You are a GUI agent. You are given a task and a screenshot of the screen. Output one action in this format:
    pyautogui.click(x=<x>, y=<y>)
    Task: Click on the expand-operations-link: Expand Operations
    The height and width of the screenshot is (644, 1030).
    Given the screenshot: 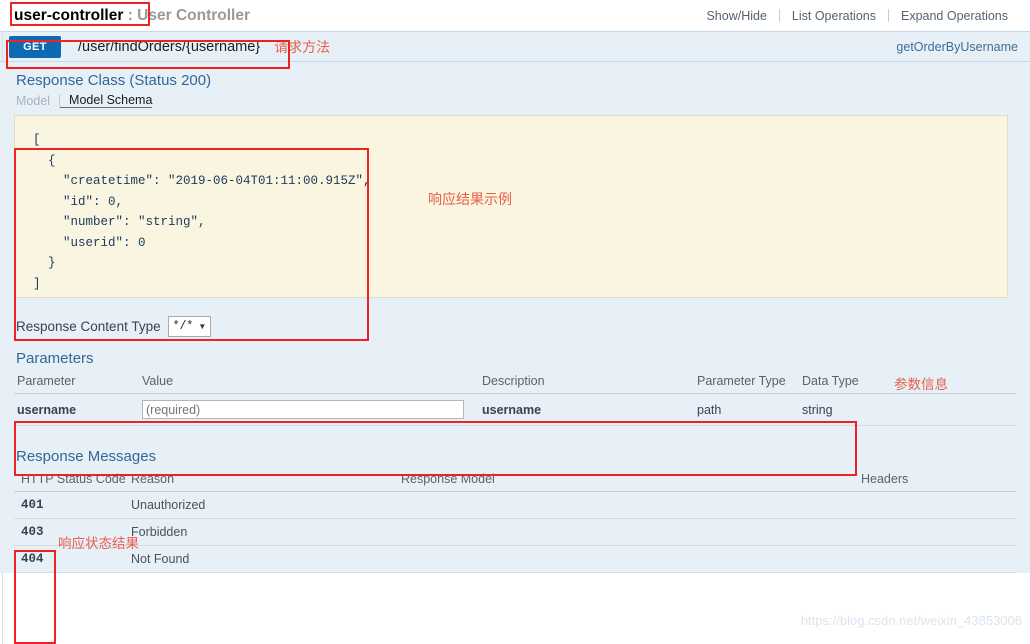 What is the action you would take?
    pyautogui.click(x=954, y=16)
    